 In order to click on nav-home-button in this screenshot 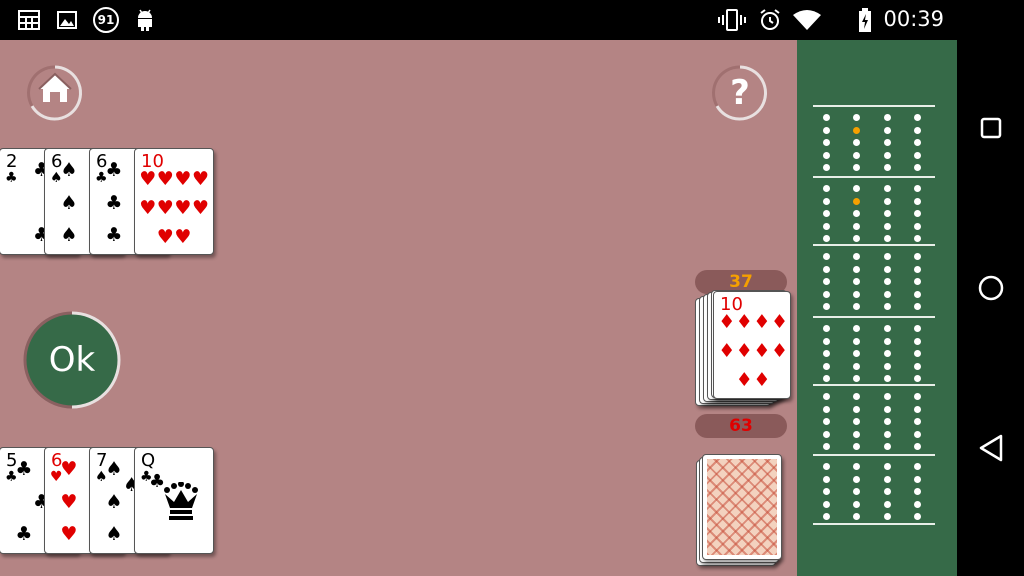, I will do `click(991, 288)`.